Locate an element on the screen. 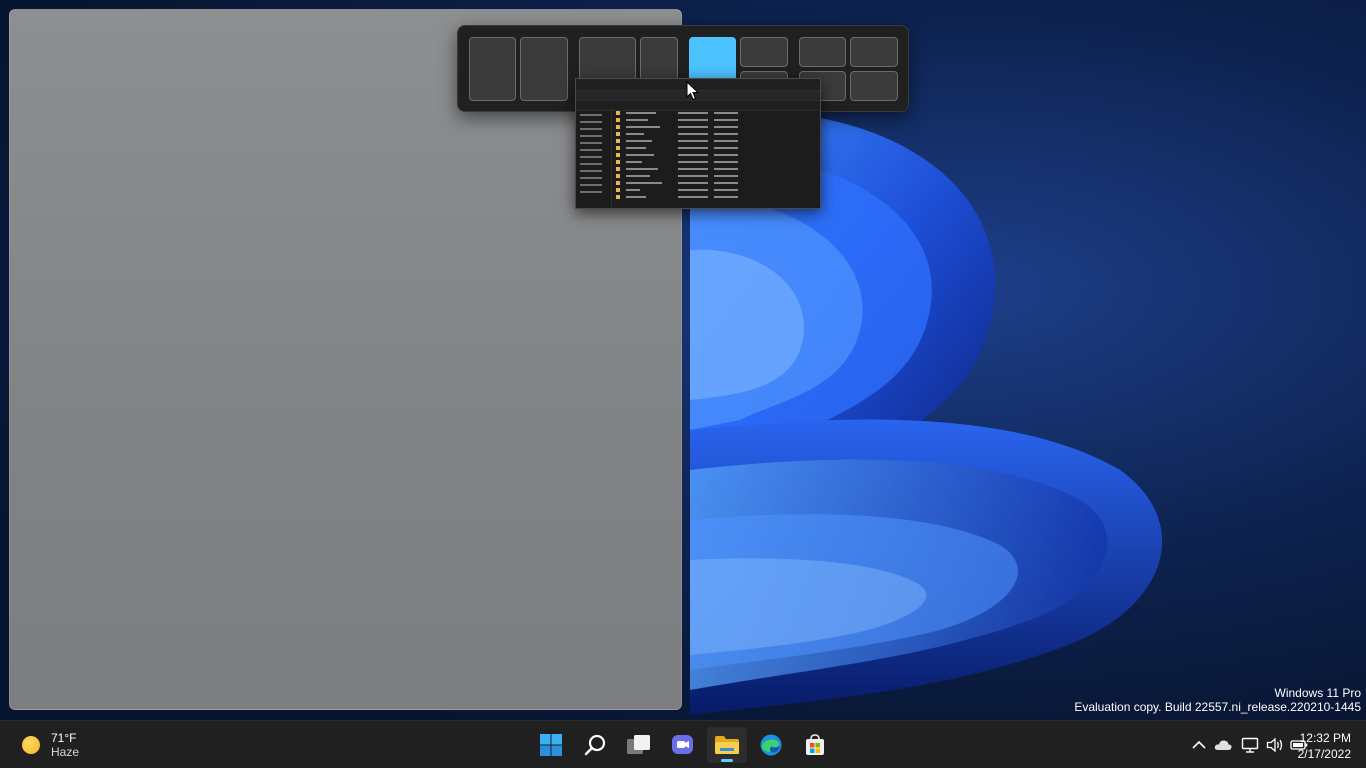  taskbar: 71°F Haze 12:32 PM 2/17/2022 is located at coordinates (683, 744).